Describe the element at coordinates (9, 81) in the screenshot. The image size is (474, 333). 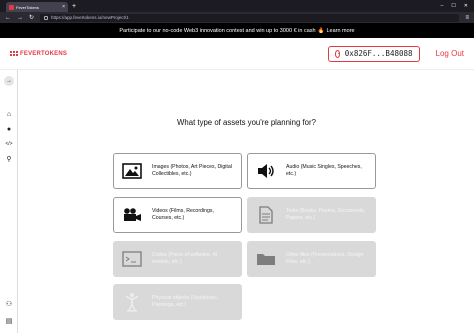
I see `sidebar-toggle-button: →` at that location.